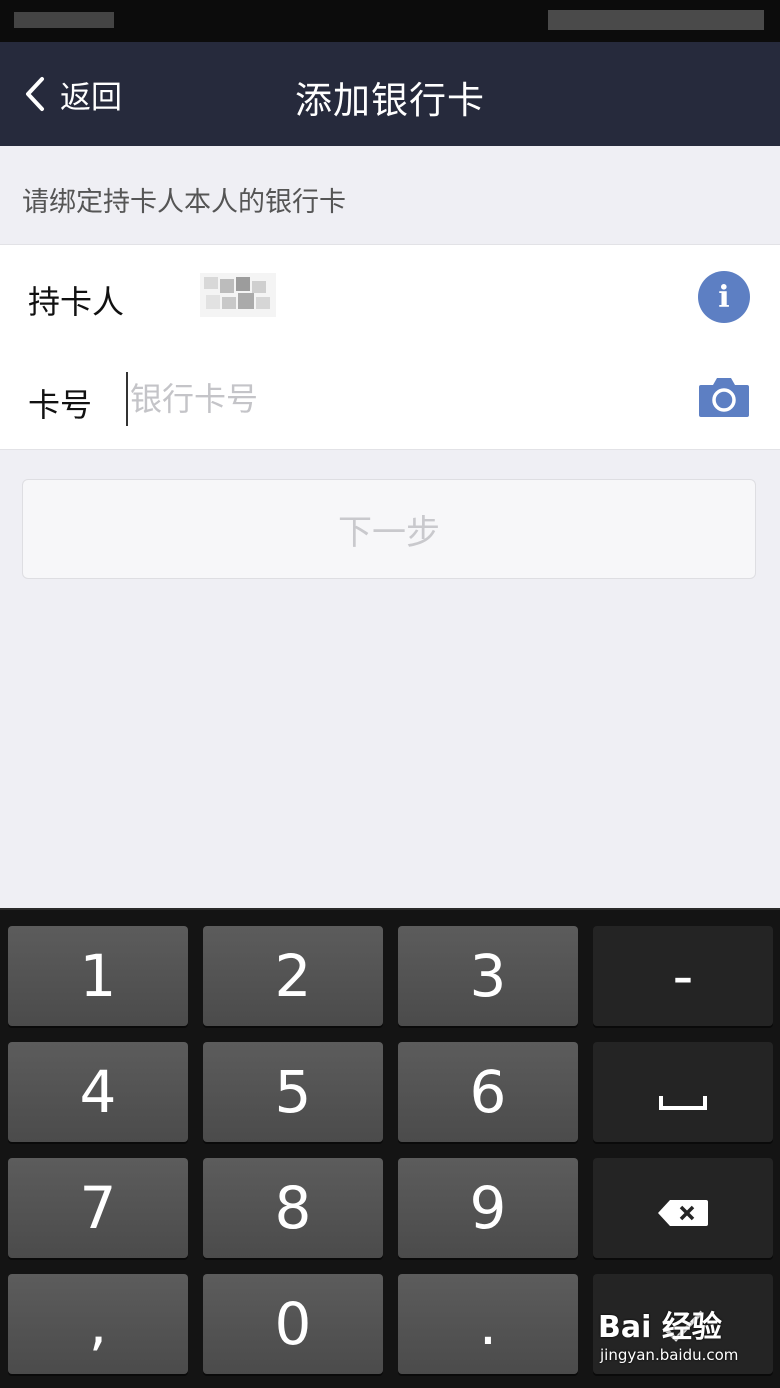  I want to click on card-holder-row: 持卡人, so click(390, 296).